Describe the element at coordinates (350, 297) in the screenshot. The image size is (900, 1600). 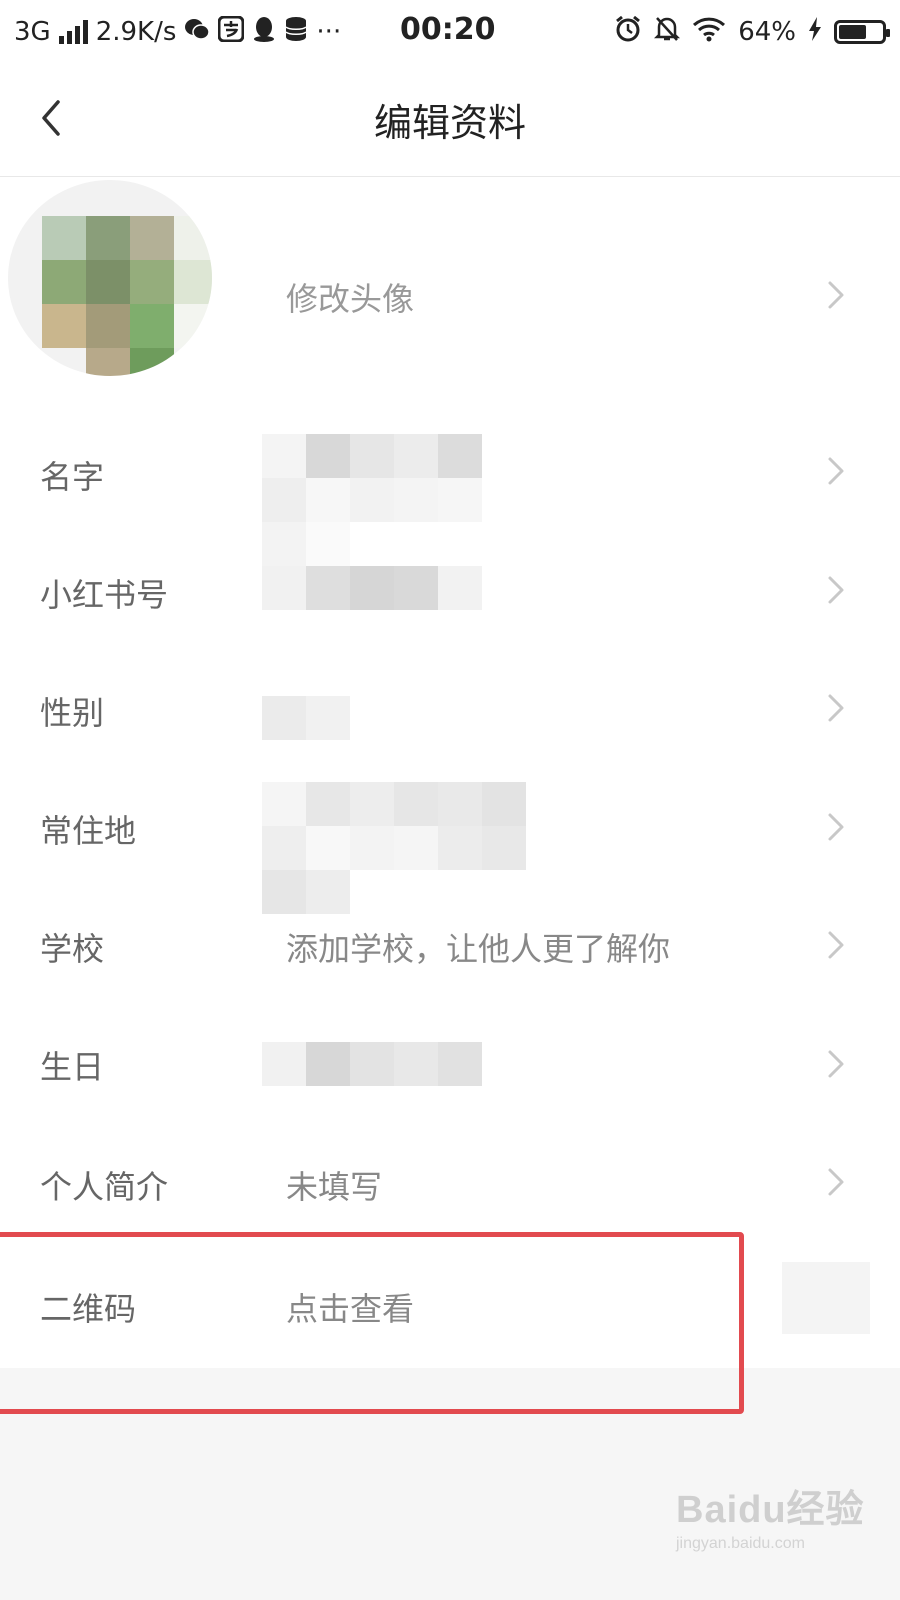
I see `avatar-edit-text: 修改头像` at that location.